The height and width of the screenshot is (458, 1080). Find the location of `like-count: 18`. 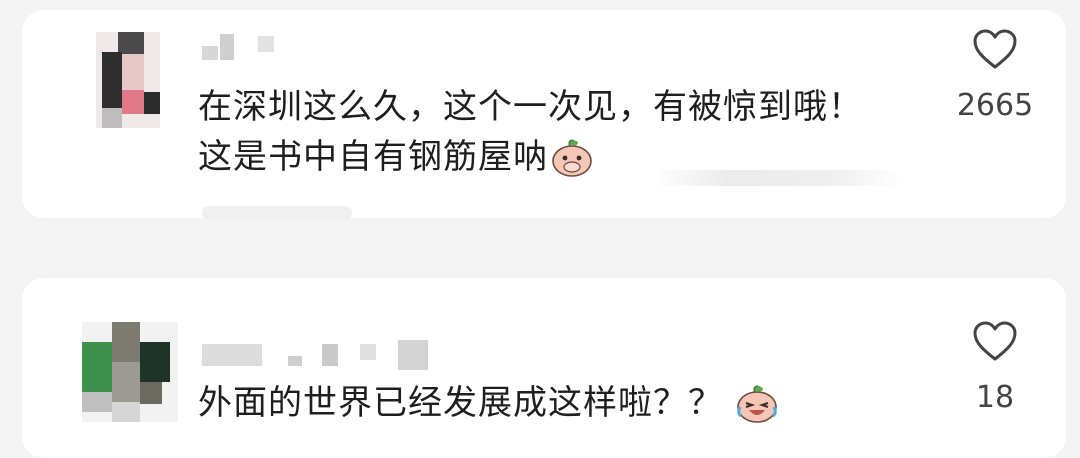

like-count: 18 is located at coordinates (995, 397).